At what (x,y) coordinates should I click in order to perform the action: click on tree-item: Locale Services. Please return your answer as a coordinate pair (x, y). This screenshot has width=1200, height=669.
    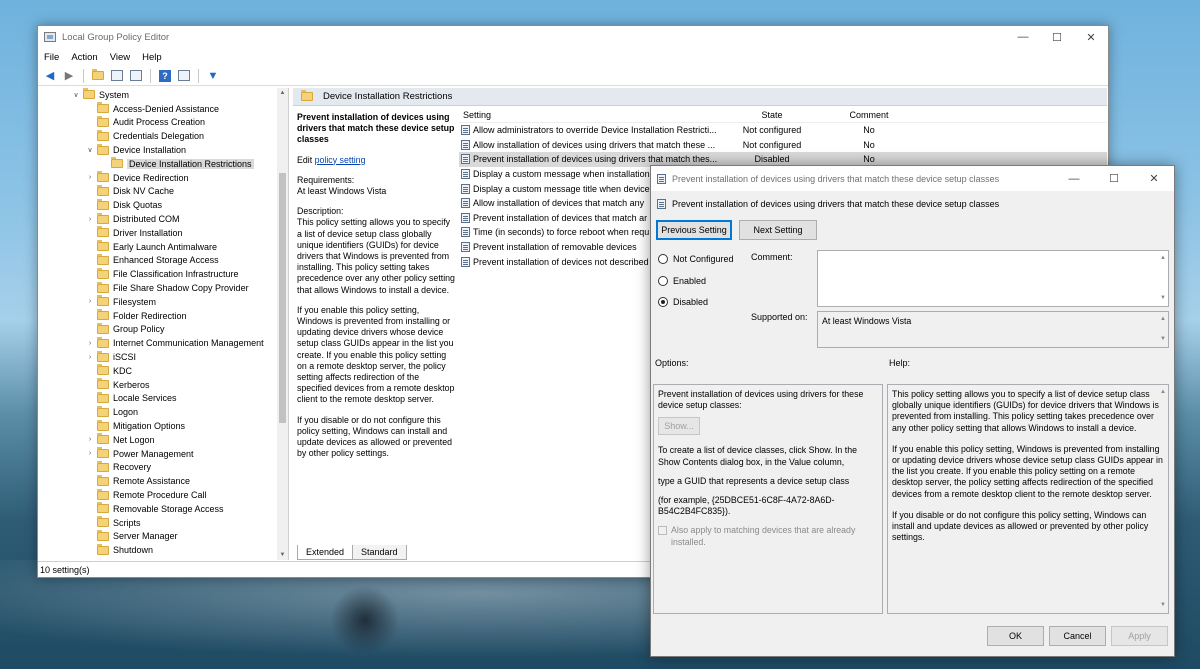
    Looking at the image, I should click on (163, 398).